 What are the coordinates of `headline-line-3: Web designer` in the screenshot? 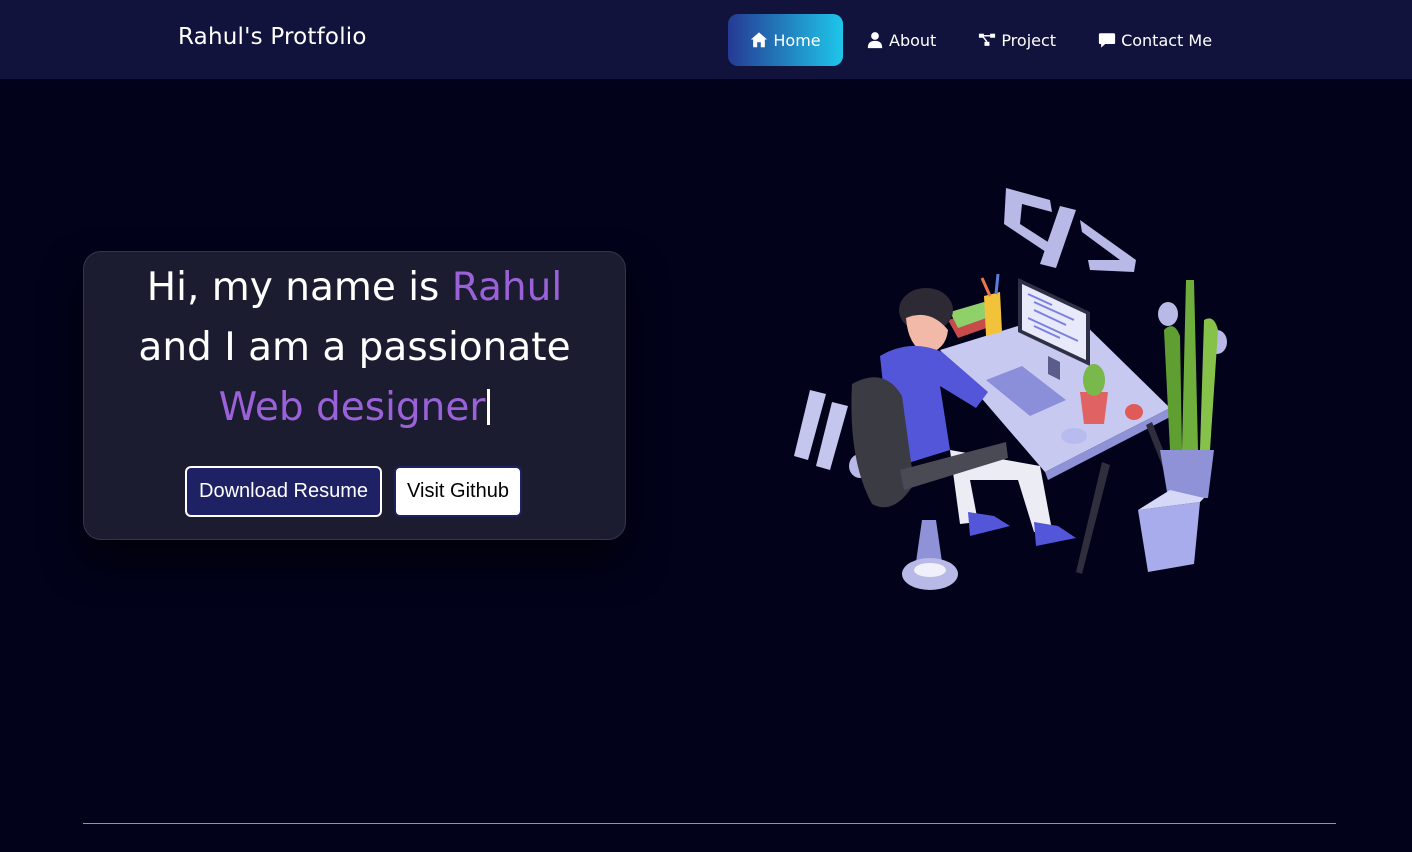 It's located at (354, 408).